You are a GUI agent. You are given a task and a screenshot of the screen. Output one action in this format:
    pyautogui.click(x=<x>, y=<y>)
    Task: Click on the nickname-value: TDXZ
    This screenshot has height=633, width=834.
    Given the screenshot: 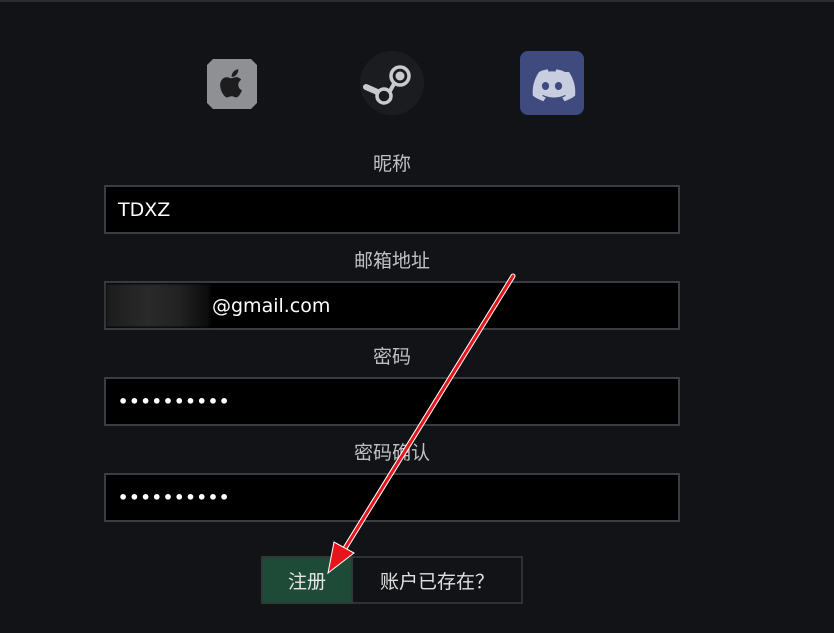 What is the action you would take?
    pyautogui.click(x=144, y=209)
    